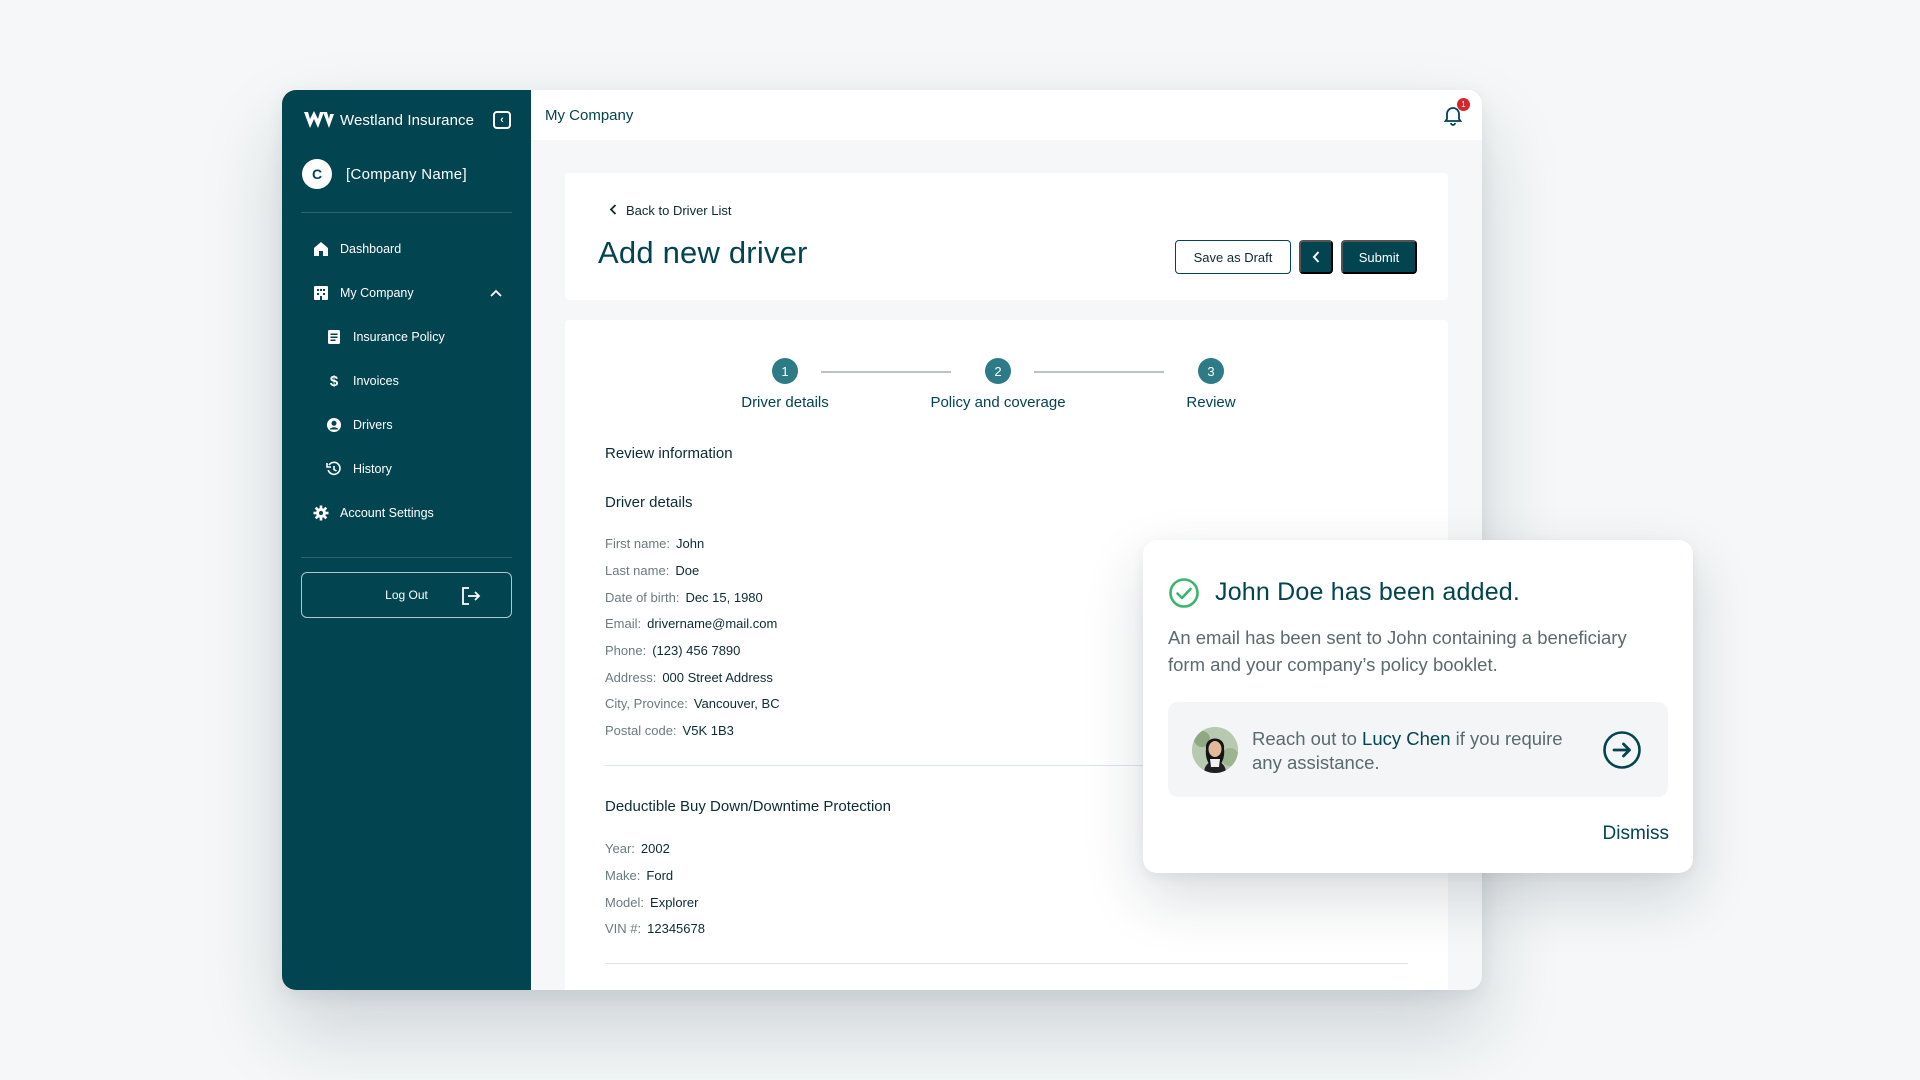 Image resolution: width=1920 pixels, height=1080 pixels. I want to click on sidebar-item-label: History, so click(372, 469).